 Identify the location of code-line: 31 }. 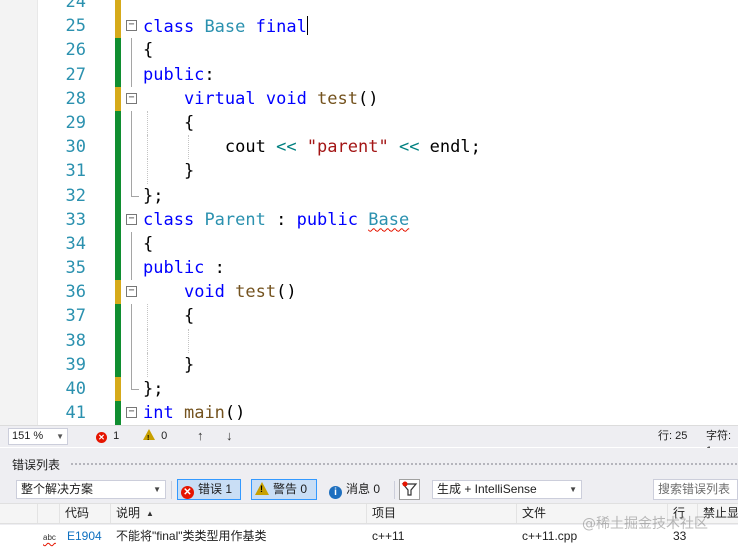
(369, 171).